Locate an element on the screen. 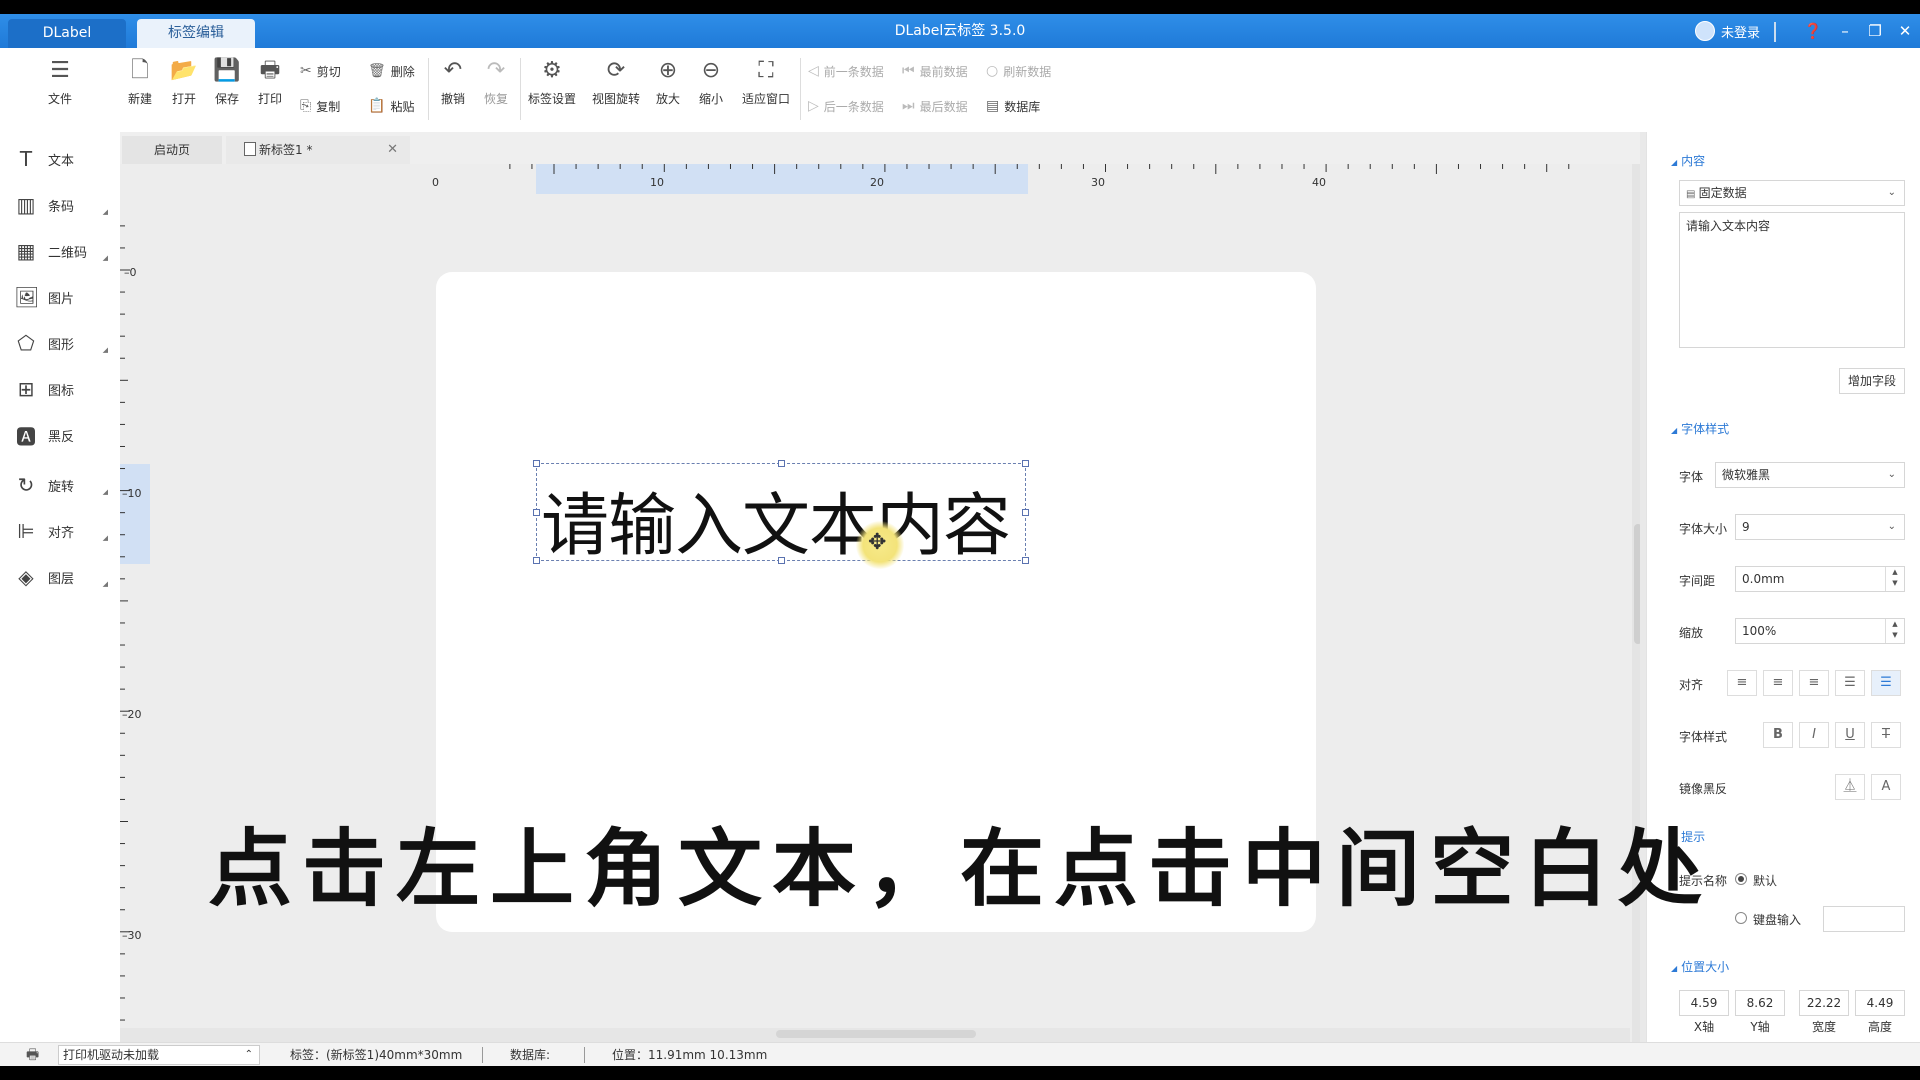 This screenshot has width=1920, height=1080. redo-button: ↷ 恢复 is located at coordinates (496, 82).